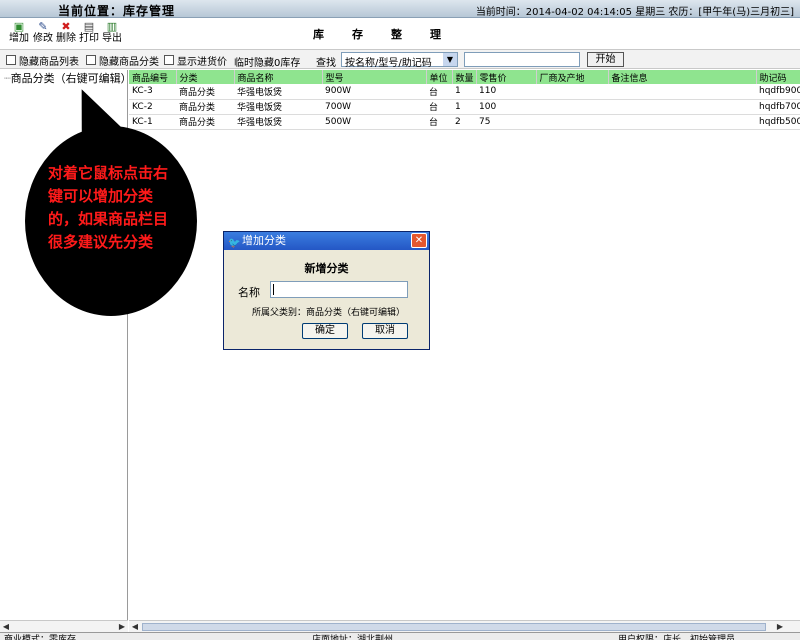  I want to click on grid-hscrollbar: ◀ ▶, so click(464, 626).